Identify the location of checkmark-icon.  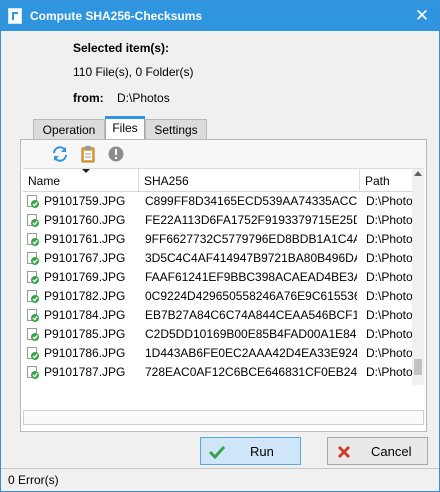
(217, 452).